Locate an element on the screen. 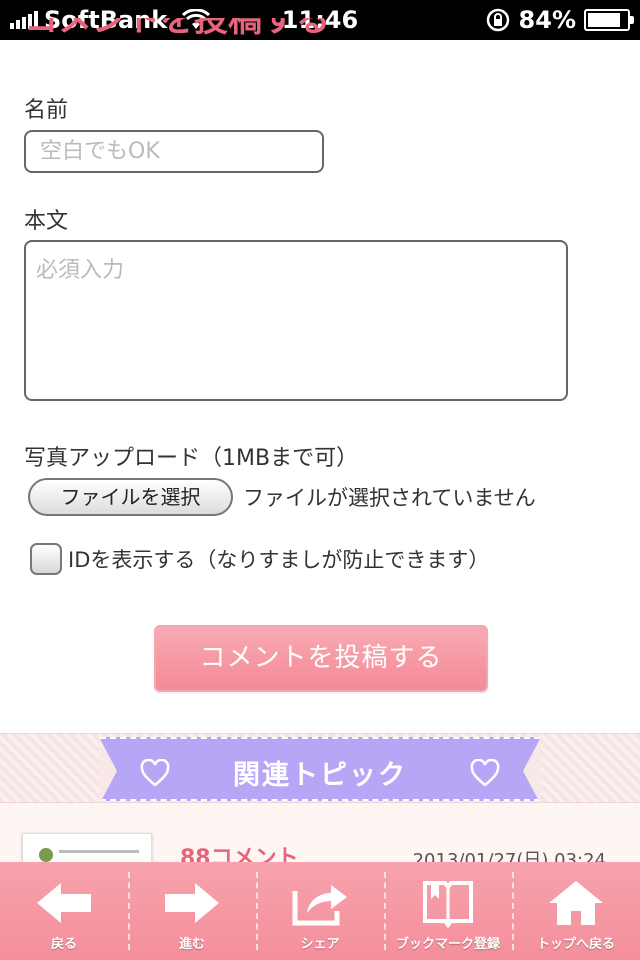 The image size is (640, 960). rotation-lock-icon is located at coordinates (497, 20).